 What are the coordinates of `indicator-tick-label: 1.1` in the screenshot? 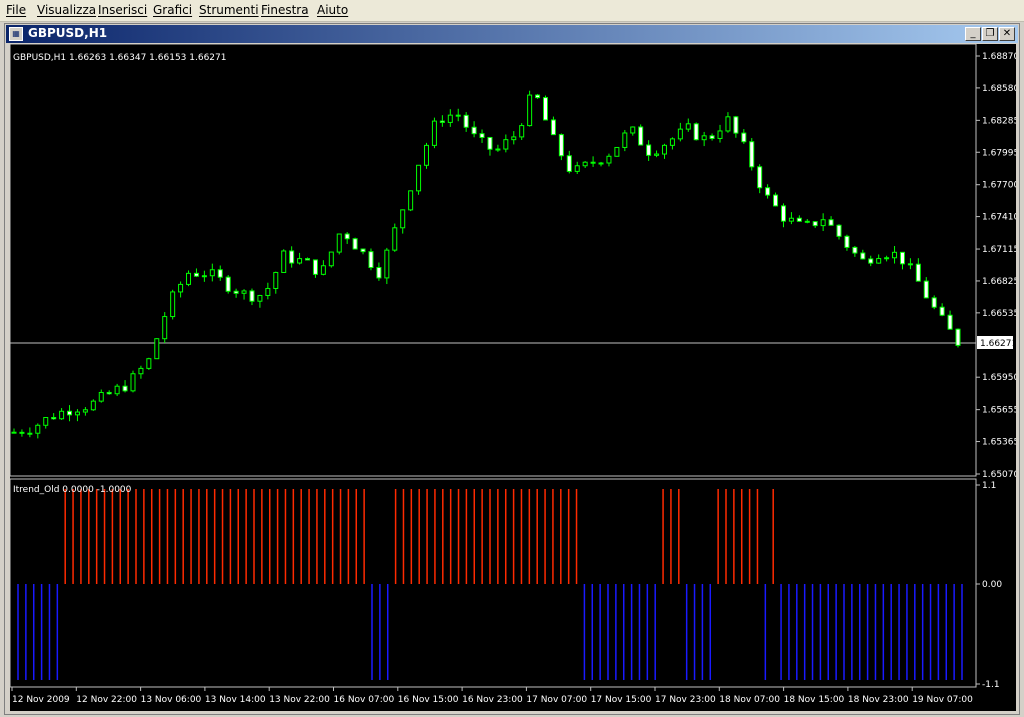 It's located at (989, 486).